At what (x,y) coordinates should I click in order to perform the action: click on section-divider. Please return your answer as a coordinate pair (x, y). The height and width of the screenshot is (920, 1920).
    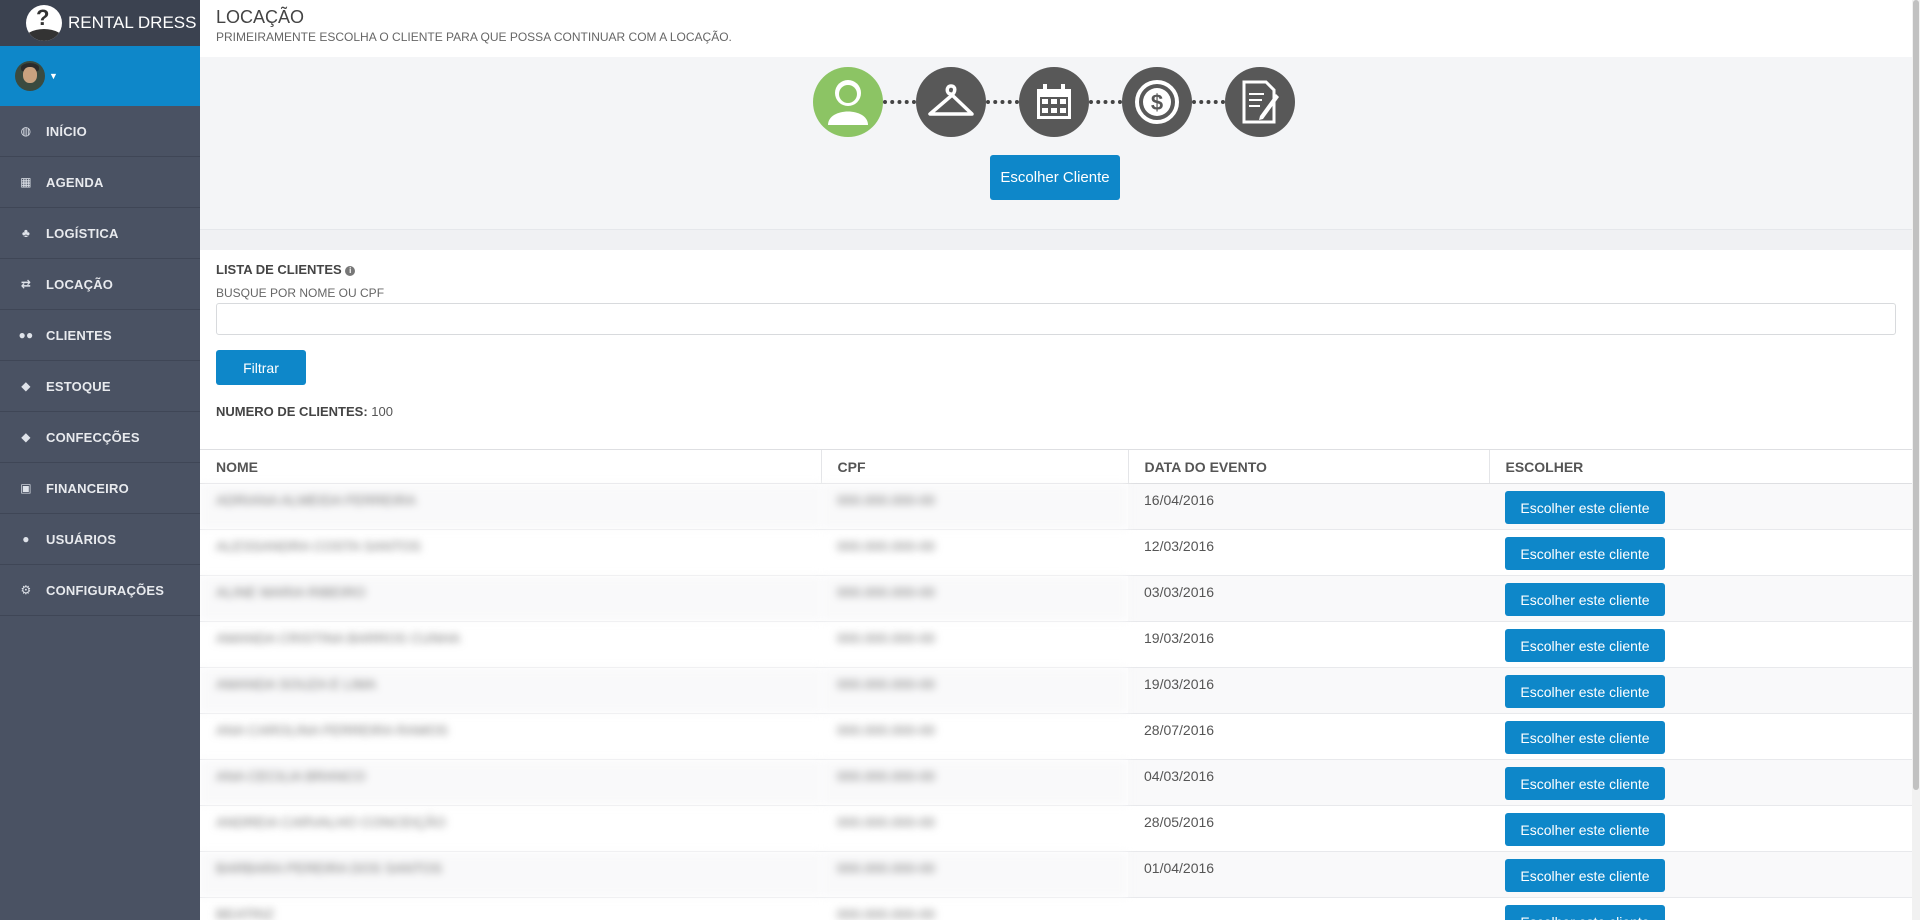
    Looking at the image, I should click on (1056, 240).